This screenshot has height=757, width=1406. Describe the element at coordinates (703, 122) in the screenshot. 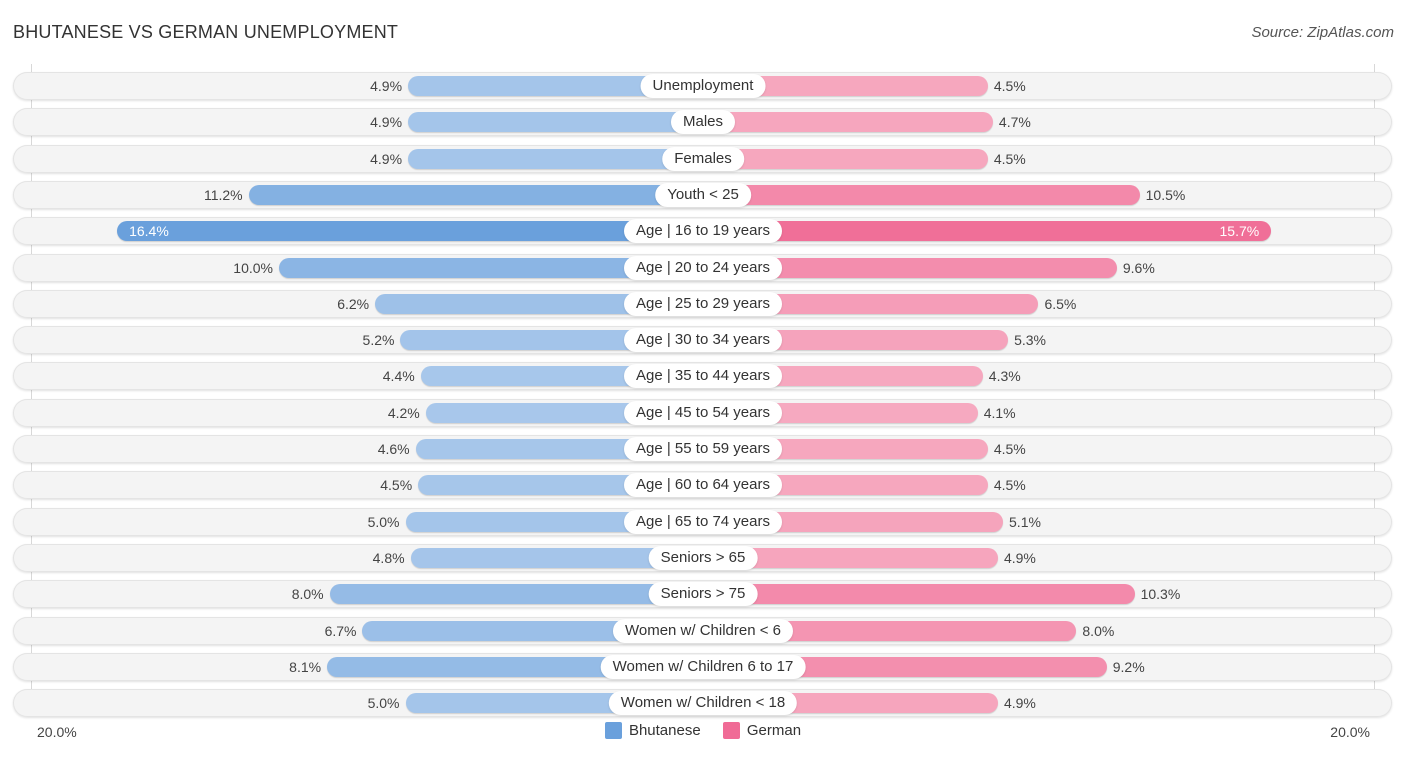

I see `category-label: Males` at that location.